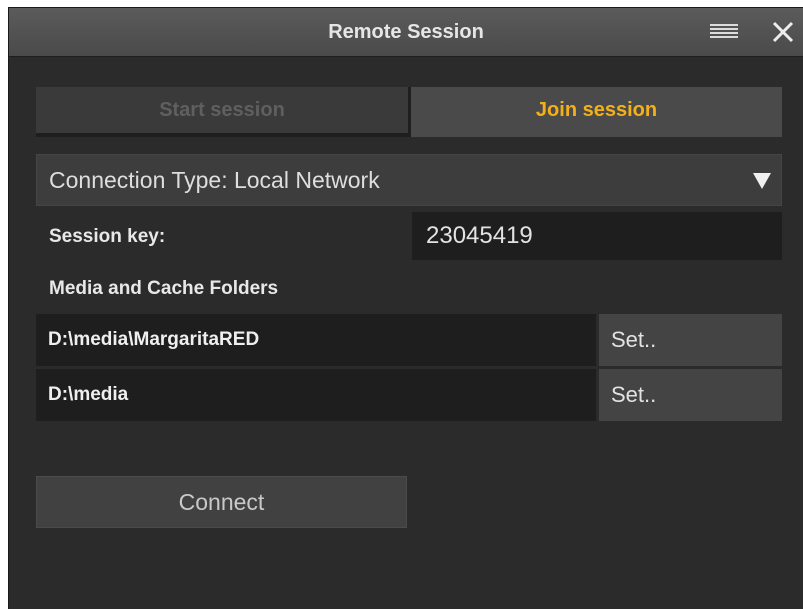 Image resolution: width=803 pixels, height=609 pixels. I want to click on connection-type-label: Connection Type: Local Network, so click(214, 180).